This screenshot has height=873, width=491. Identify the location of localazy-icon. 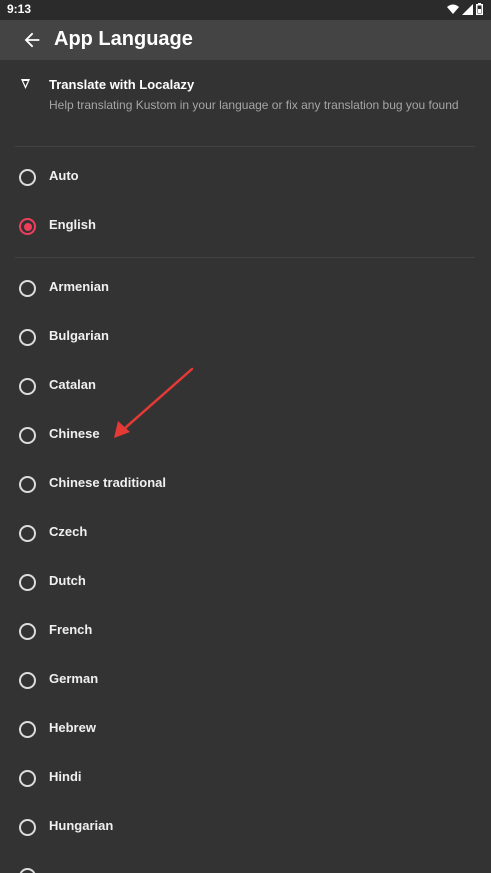
(25, 84).